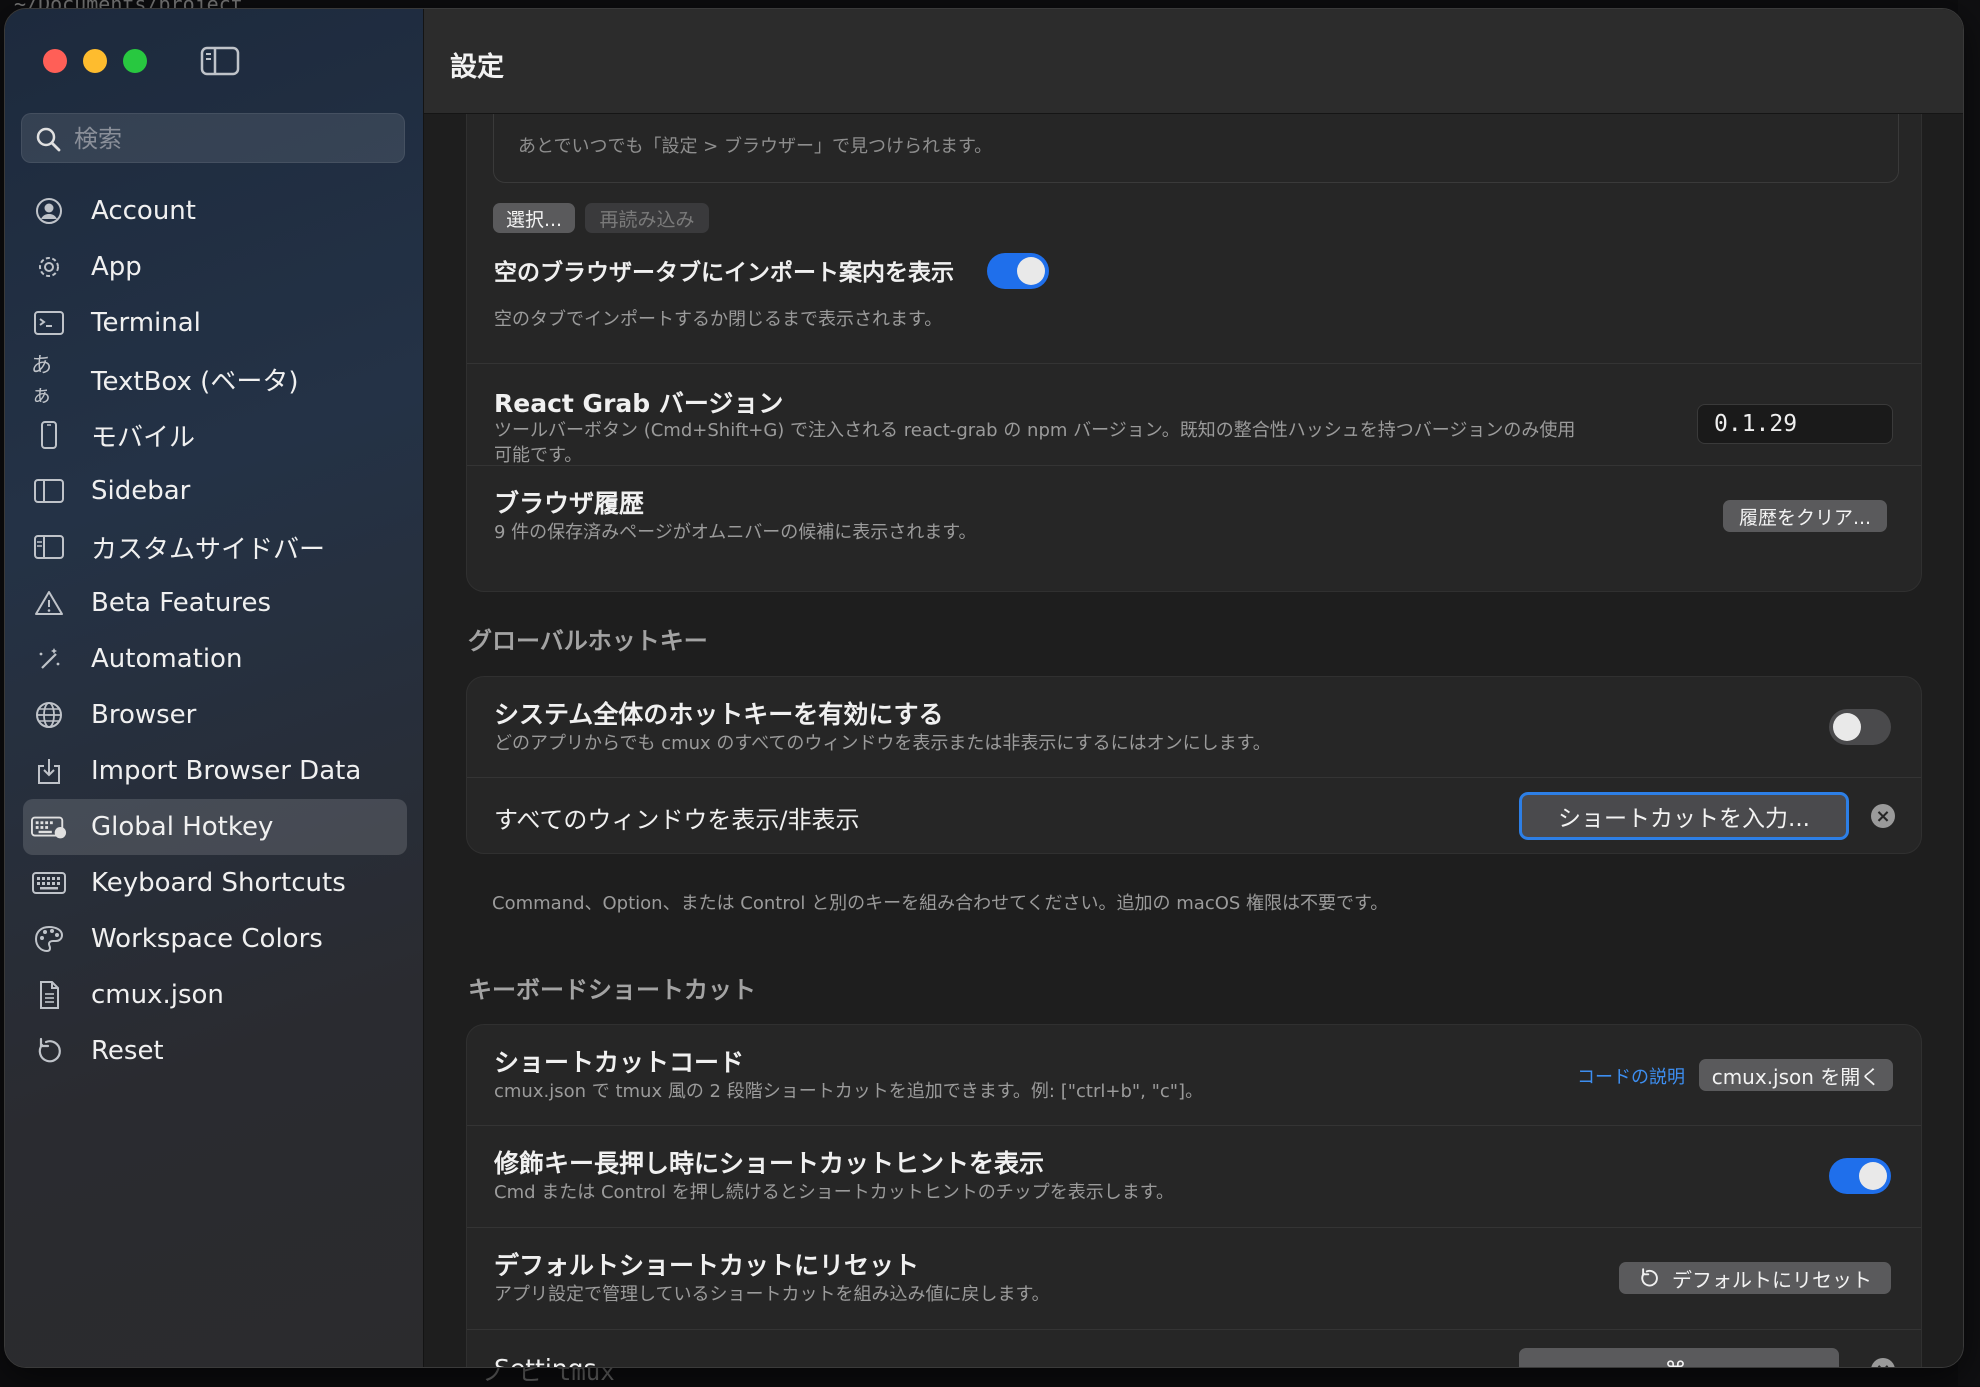  What do you see at coordinates (1772, 1279) in the screenshot?
I see `reset-defaults-label: デフォルトにリセット` at bounding box center [1772, 1279].